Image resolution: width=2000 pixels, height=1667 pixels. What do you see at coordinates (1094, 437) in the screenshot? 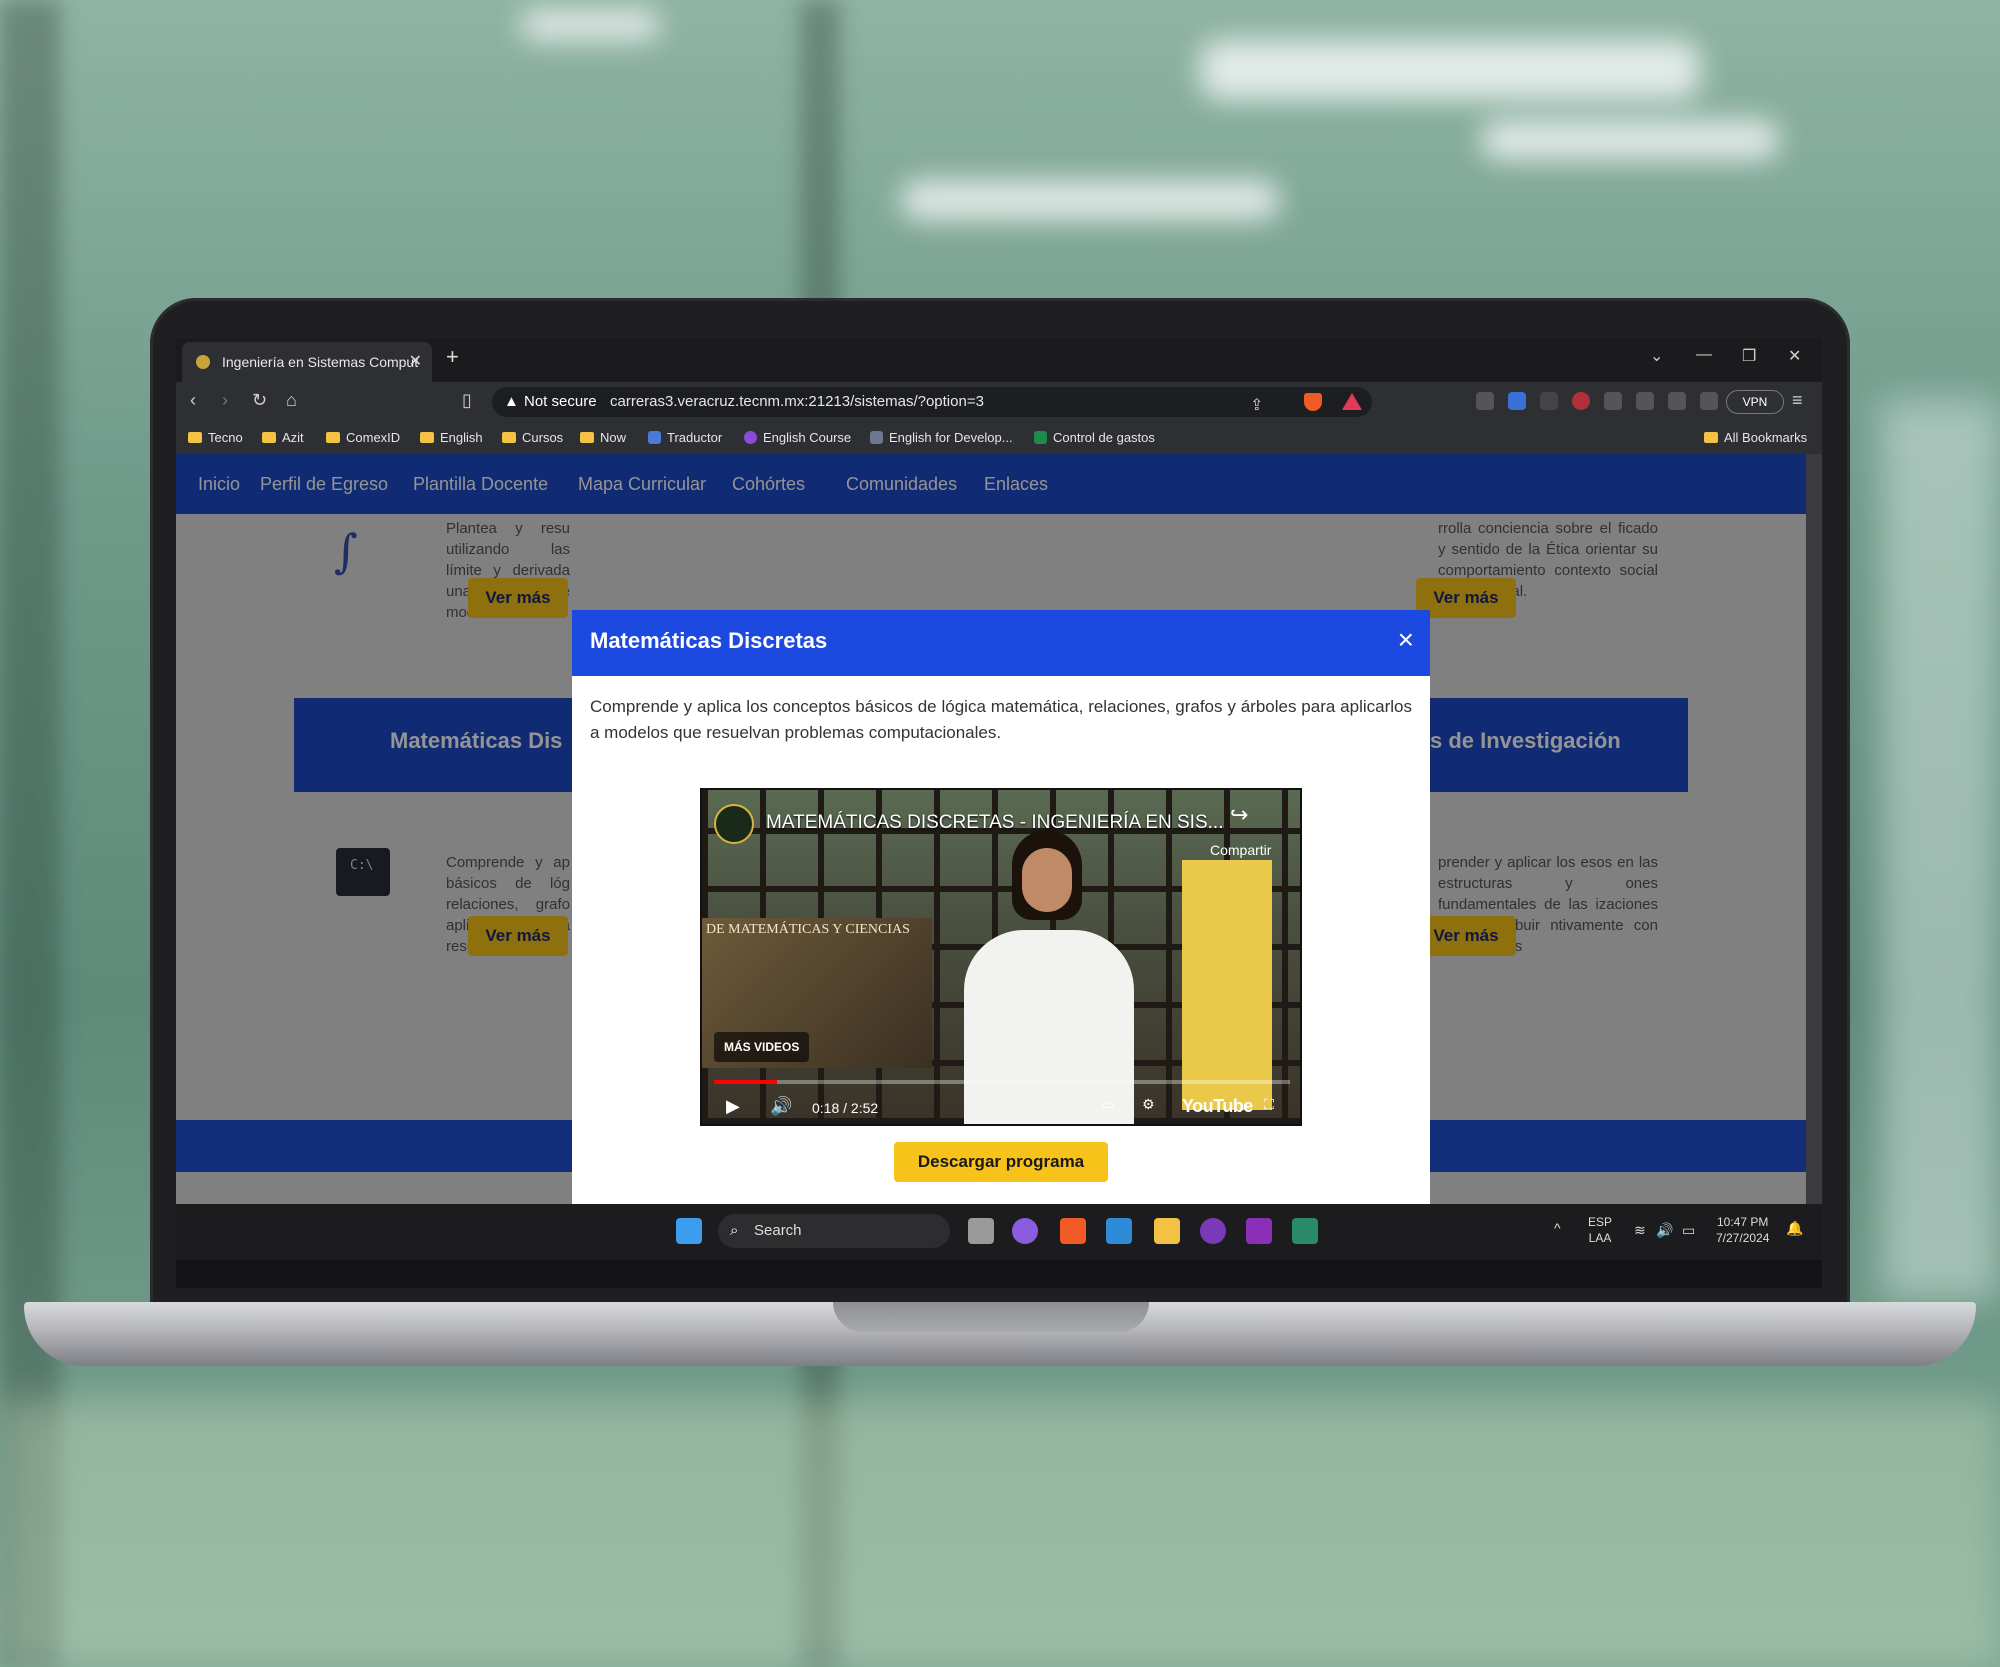
I see `bookmark-item: Control de gastos` at bounding box center [1094, 437].